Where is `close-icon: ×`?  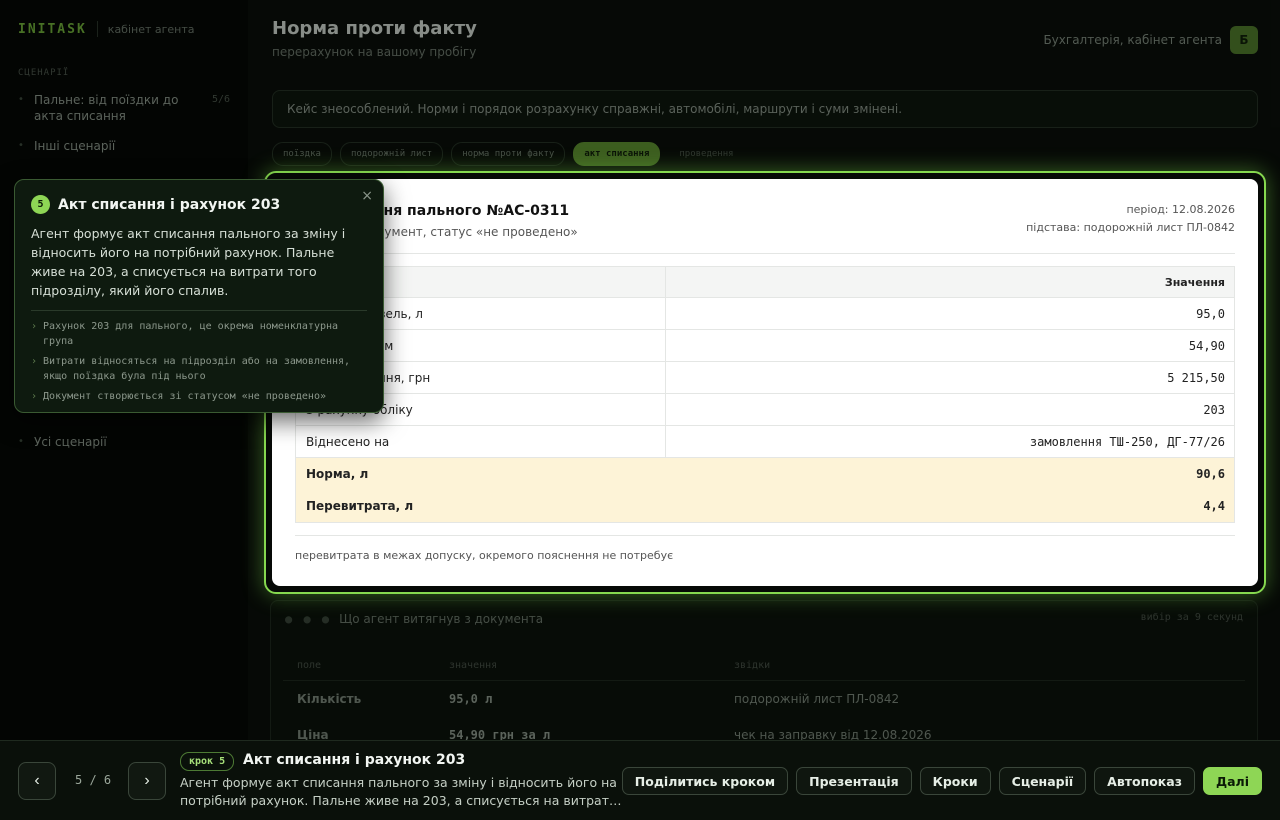
close-icon: × is located at coordinates (367, 196).